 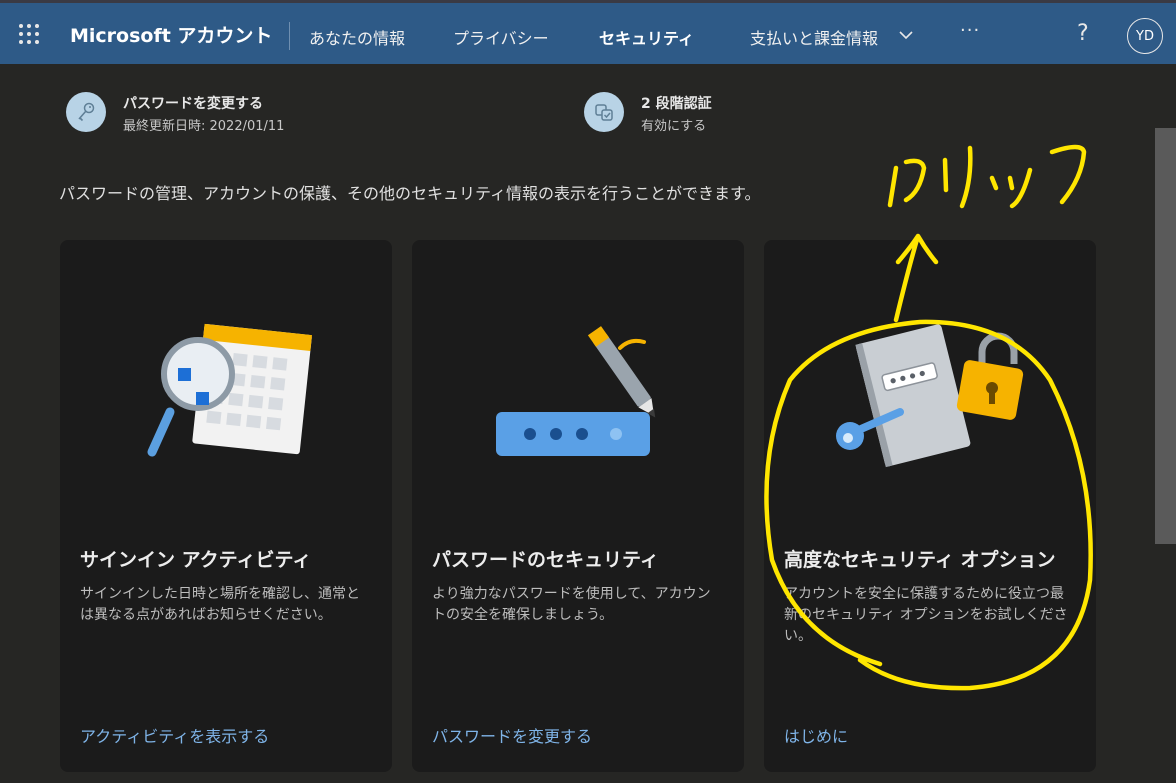 I want to click on card-title: パスワードのセキュリティ, so click(x=545, y=560).